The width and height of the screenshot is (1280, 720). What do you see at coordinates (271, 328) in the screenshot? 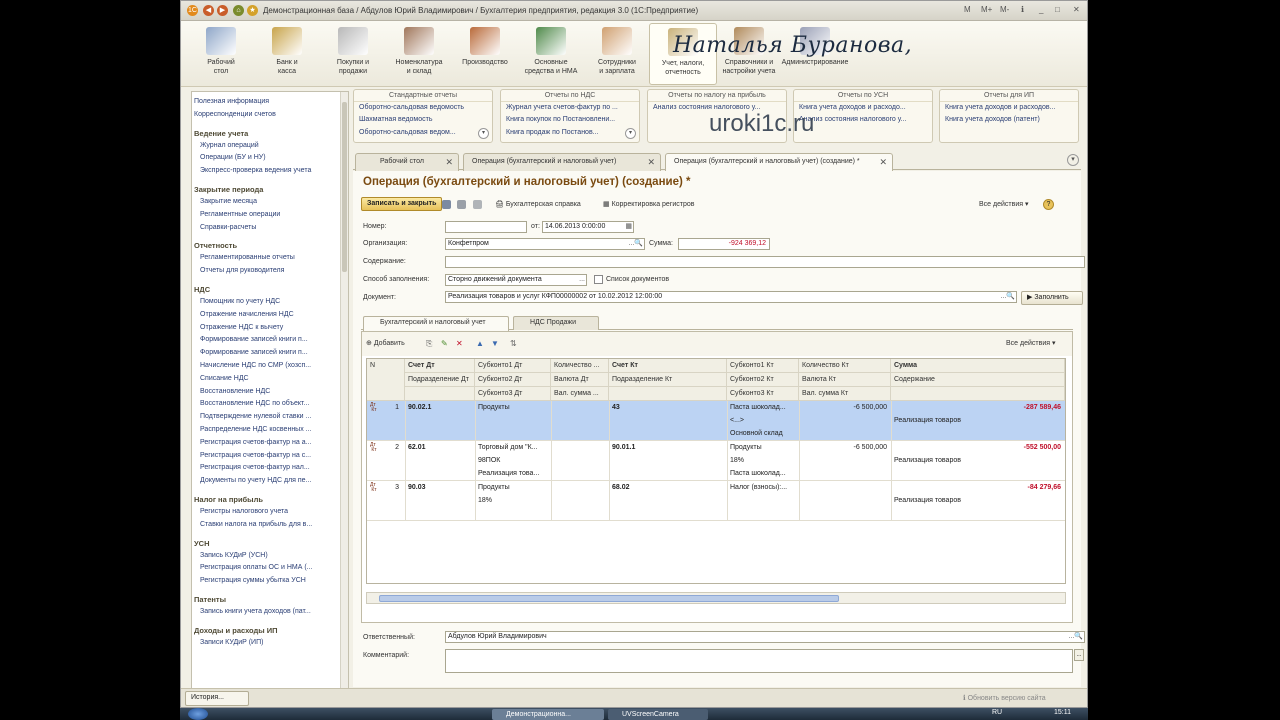
I see `sidebar-item: Отражение НДС к вычету` at bounding box center [271, 328].